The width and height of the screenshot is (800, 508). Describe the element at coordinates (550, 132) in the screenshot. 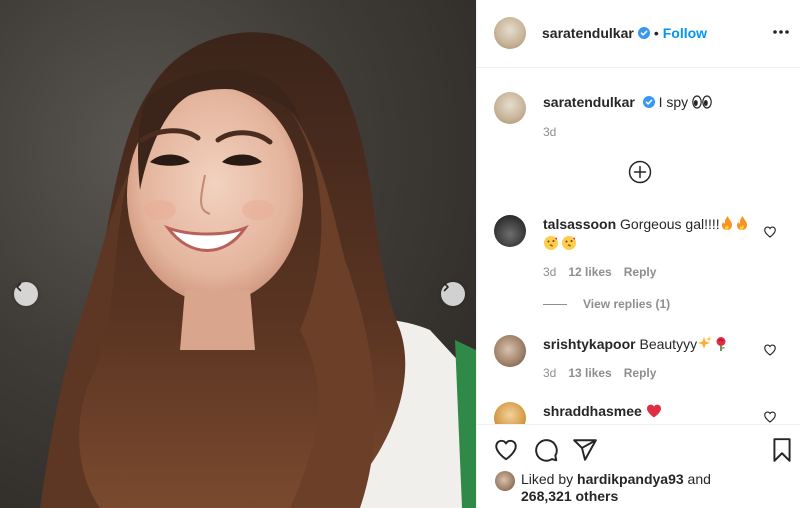

I see `caption-time: 3d` at that location.